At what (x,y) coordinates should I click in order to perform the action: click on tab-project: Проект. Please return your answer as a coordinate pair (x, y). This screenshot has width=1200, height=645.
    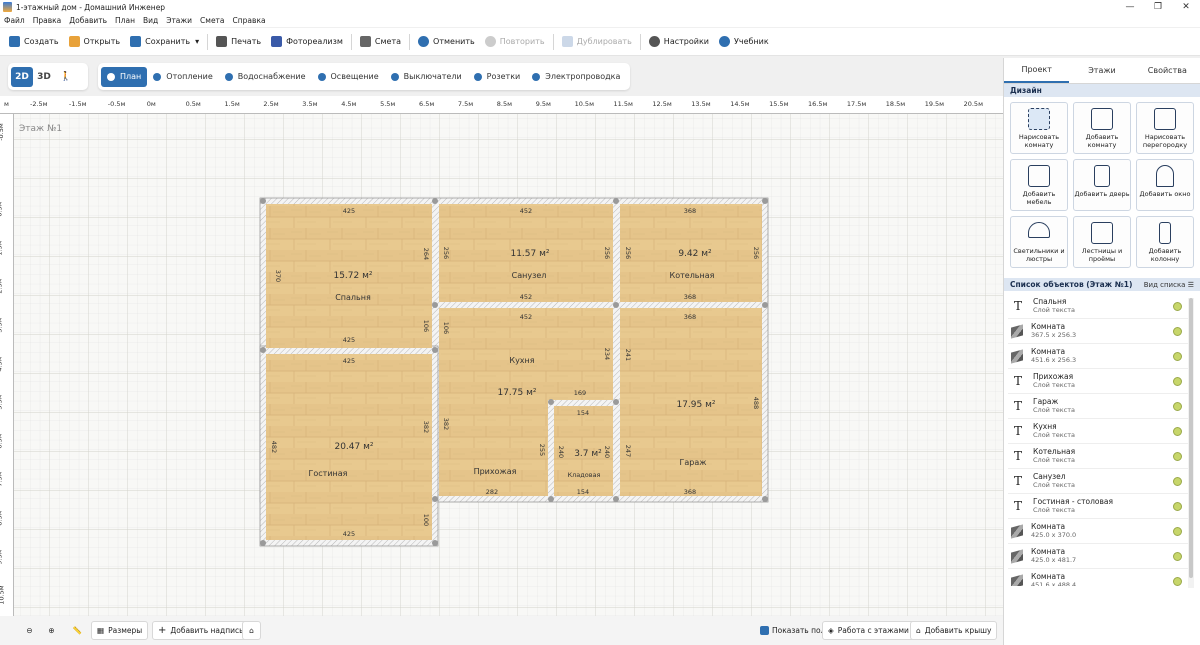
    Looking at the image, I should click on (1037, 70).